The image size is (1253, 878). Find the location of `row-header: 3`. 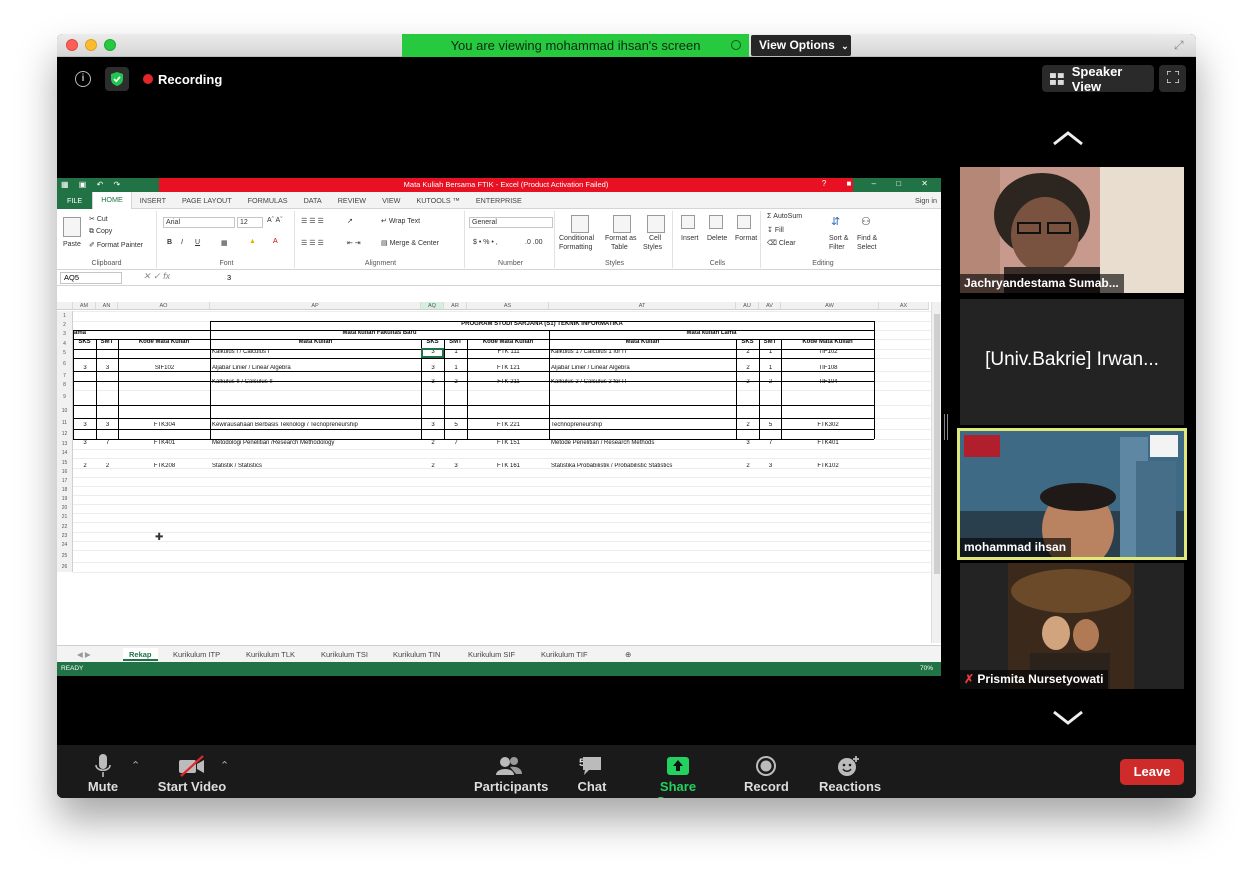

row-header: 3 is located at coordinates (65, 334).